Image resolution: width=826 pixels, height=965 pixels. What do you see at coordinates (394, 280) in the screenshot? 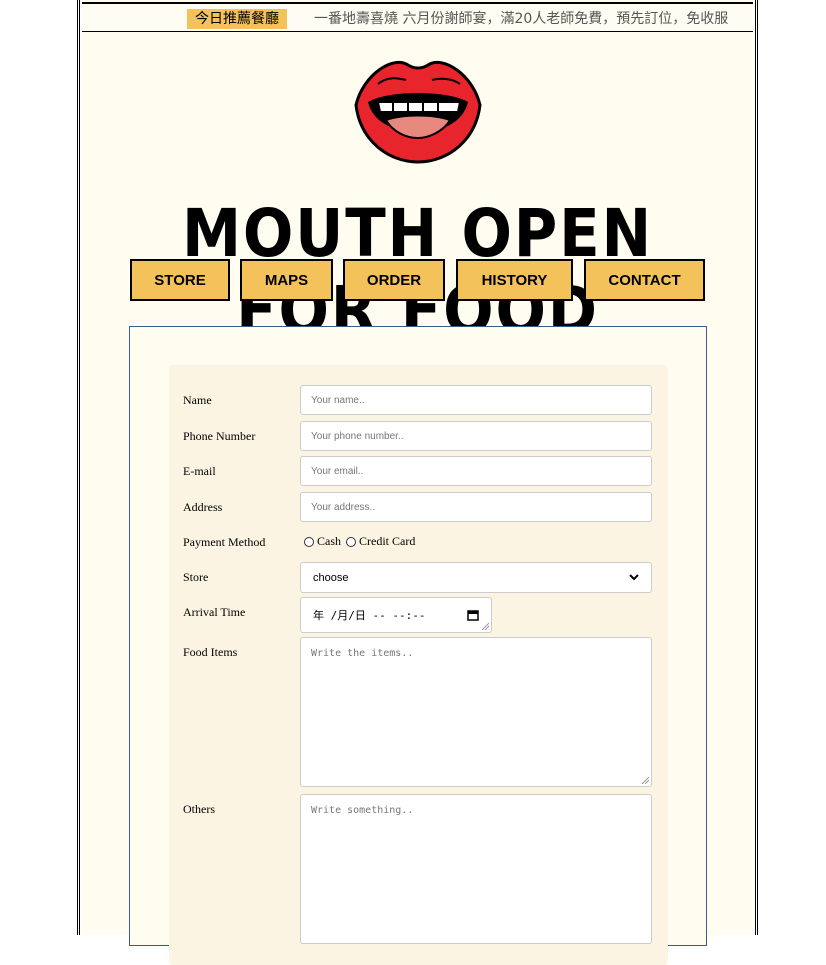
I see `nav-order-button: ORDER` at bounding box center [394, 280].